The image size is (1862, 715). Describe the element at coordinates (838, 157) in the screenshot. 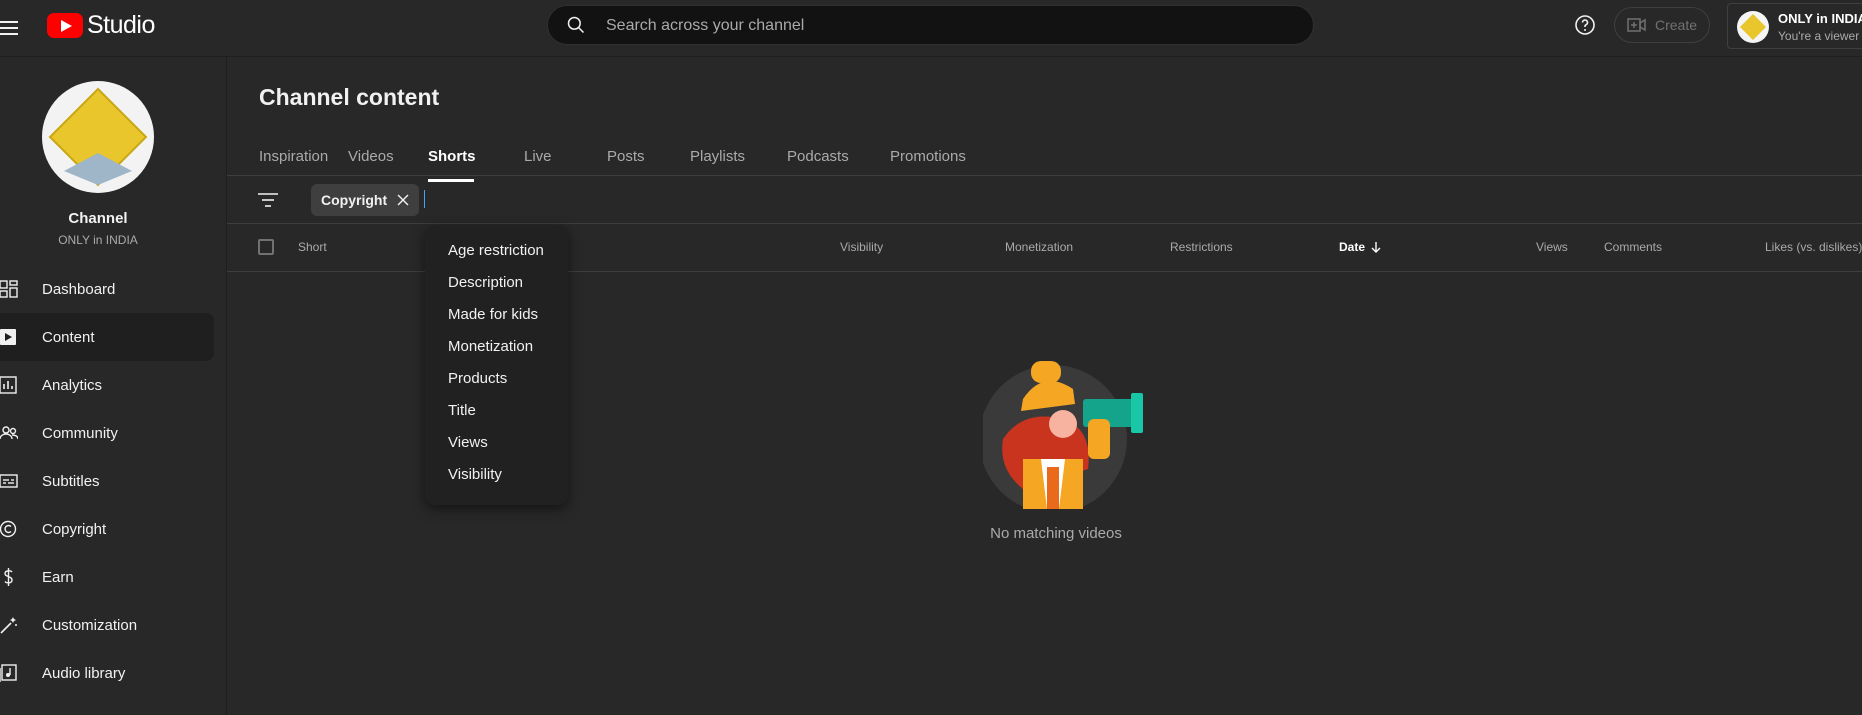

I see `tab-podcasts: Podcasts` at that location.